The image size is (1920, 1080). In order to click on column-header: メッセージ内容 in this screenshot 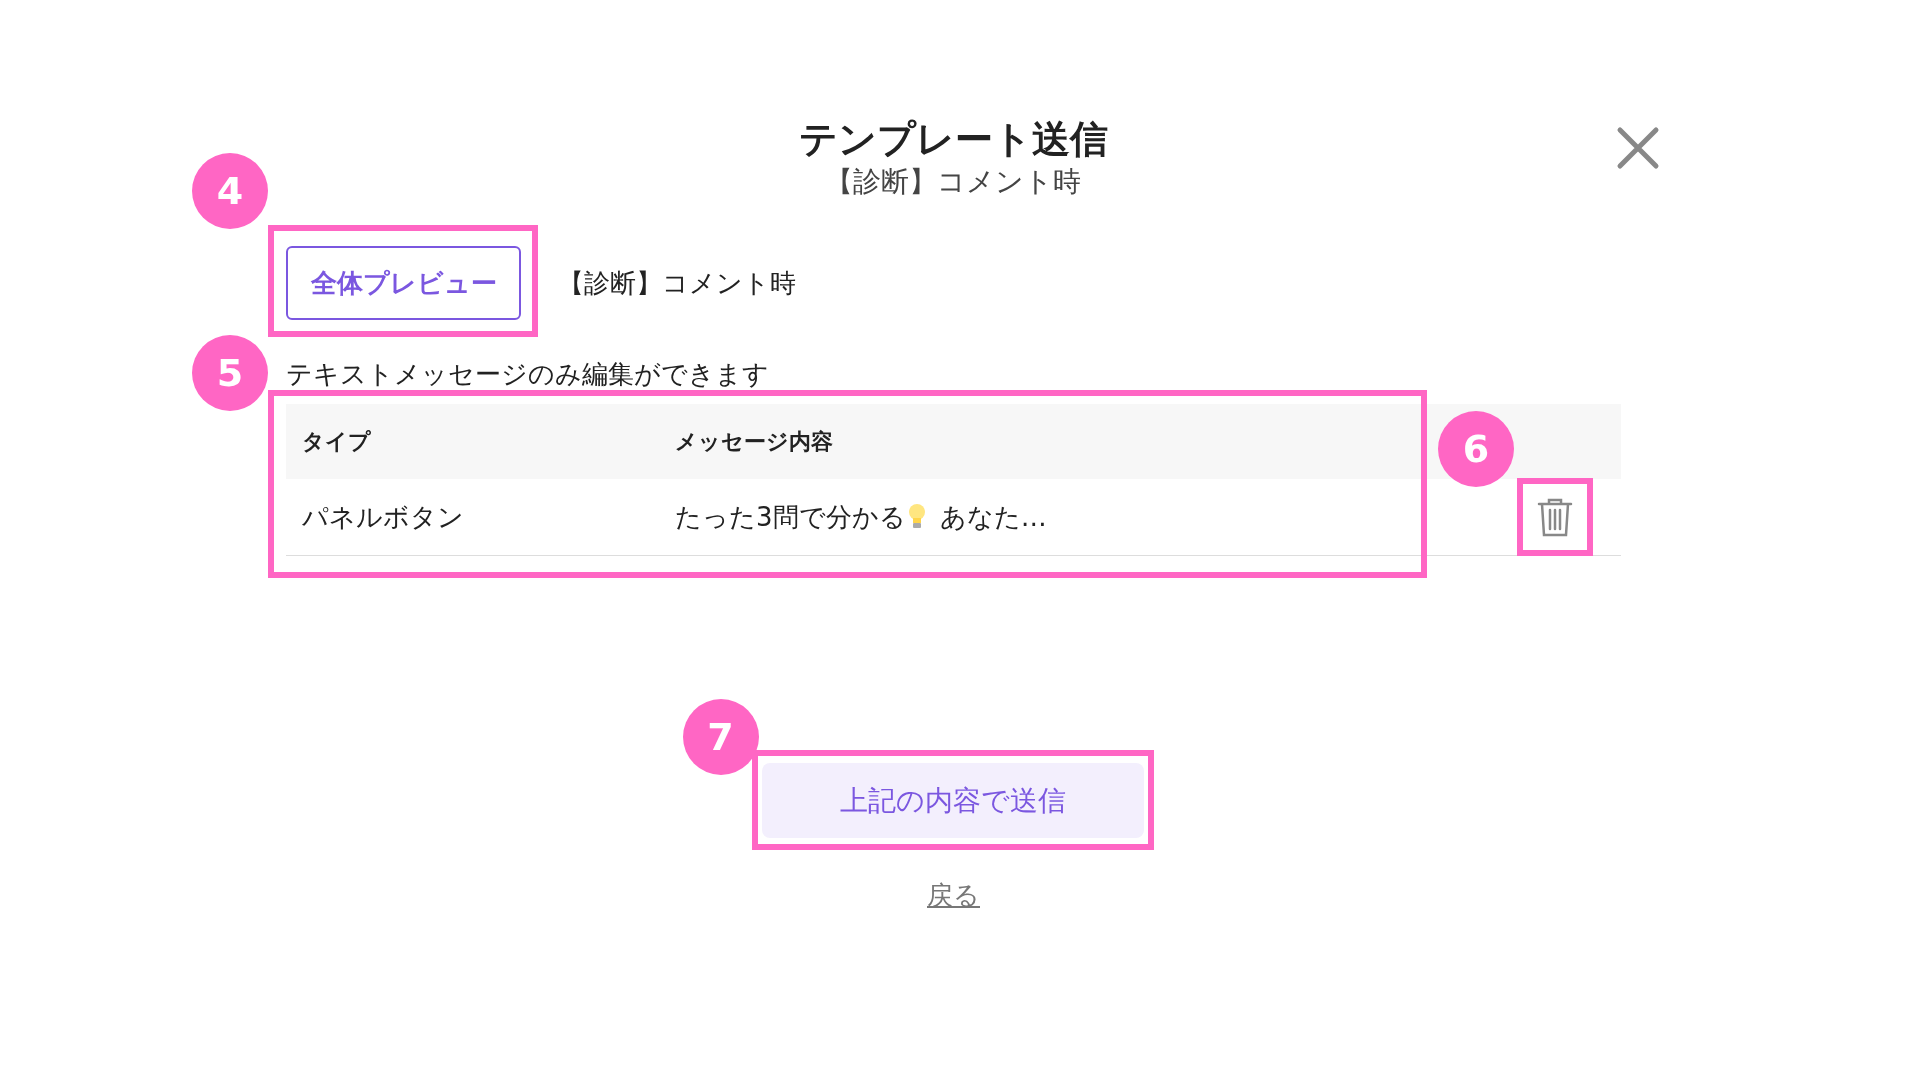, I will do `click(1034, 441)`.